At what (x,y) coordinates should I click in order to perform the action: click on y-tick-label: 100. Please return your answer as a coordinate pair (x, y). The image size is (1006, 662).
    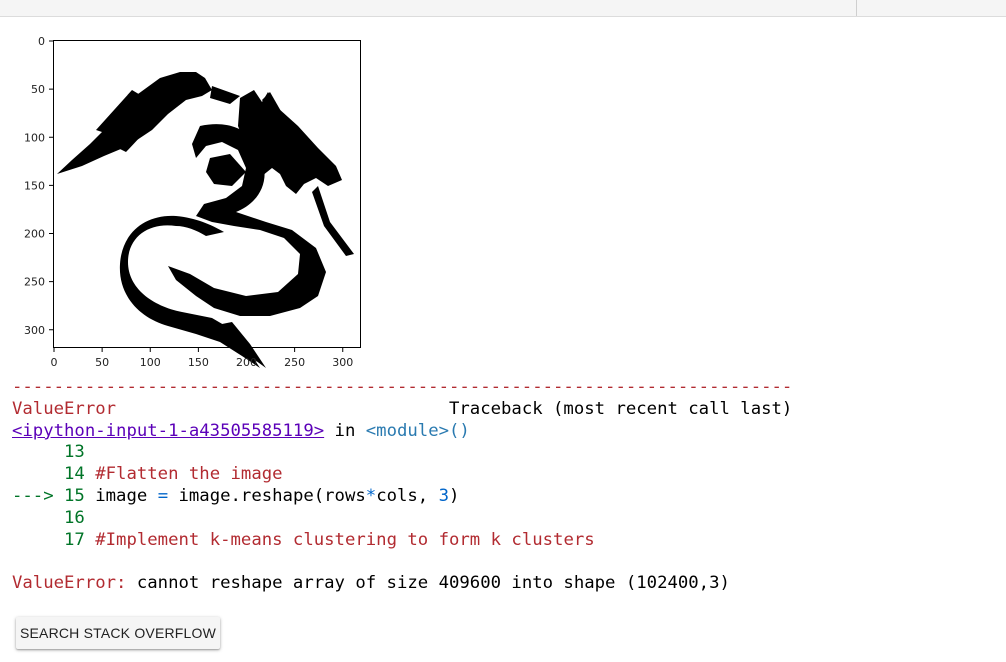
    Looking at the image, I should click on (34, 137).